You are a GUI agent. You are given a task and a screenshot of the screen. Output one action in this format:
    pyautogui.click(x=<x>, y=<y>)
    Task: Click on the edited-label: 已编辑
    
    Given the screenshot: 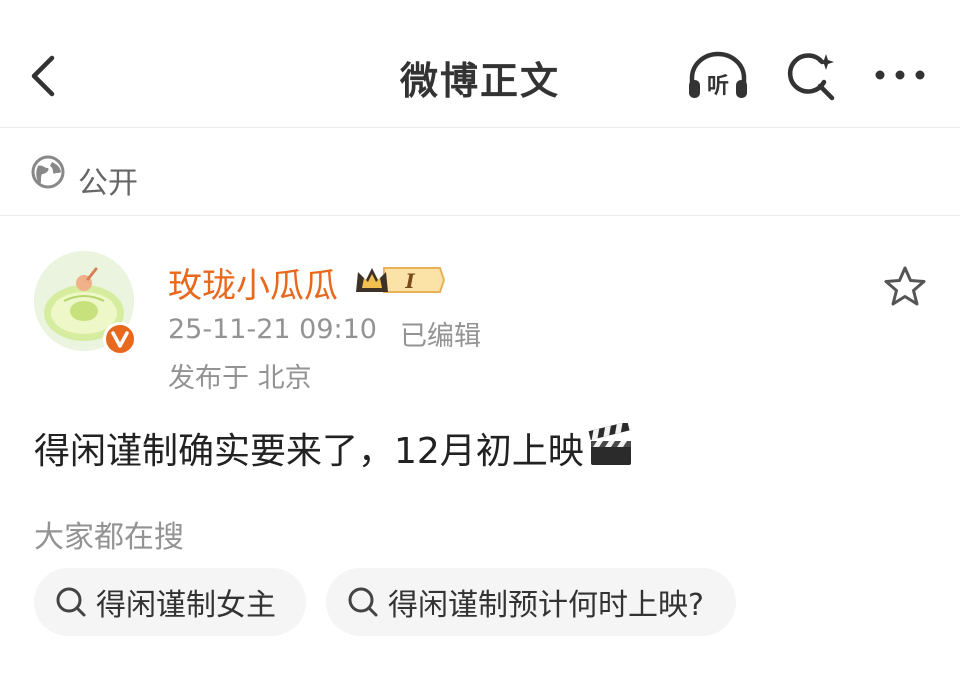 What is the action you would take?
    pyautogui.click(x=440, y=333)
    